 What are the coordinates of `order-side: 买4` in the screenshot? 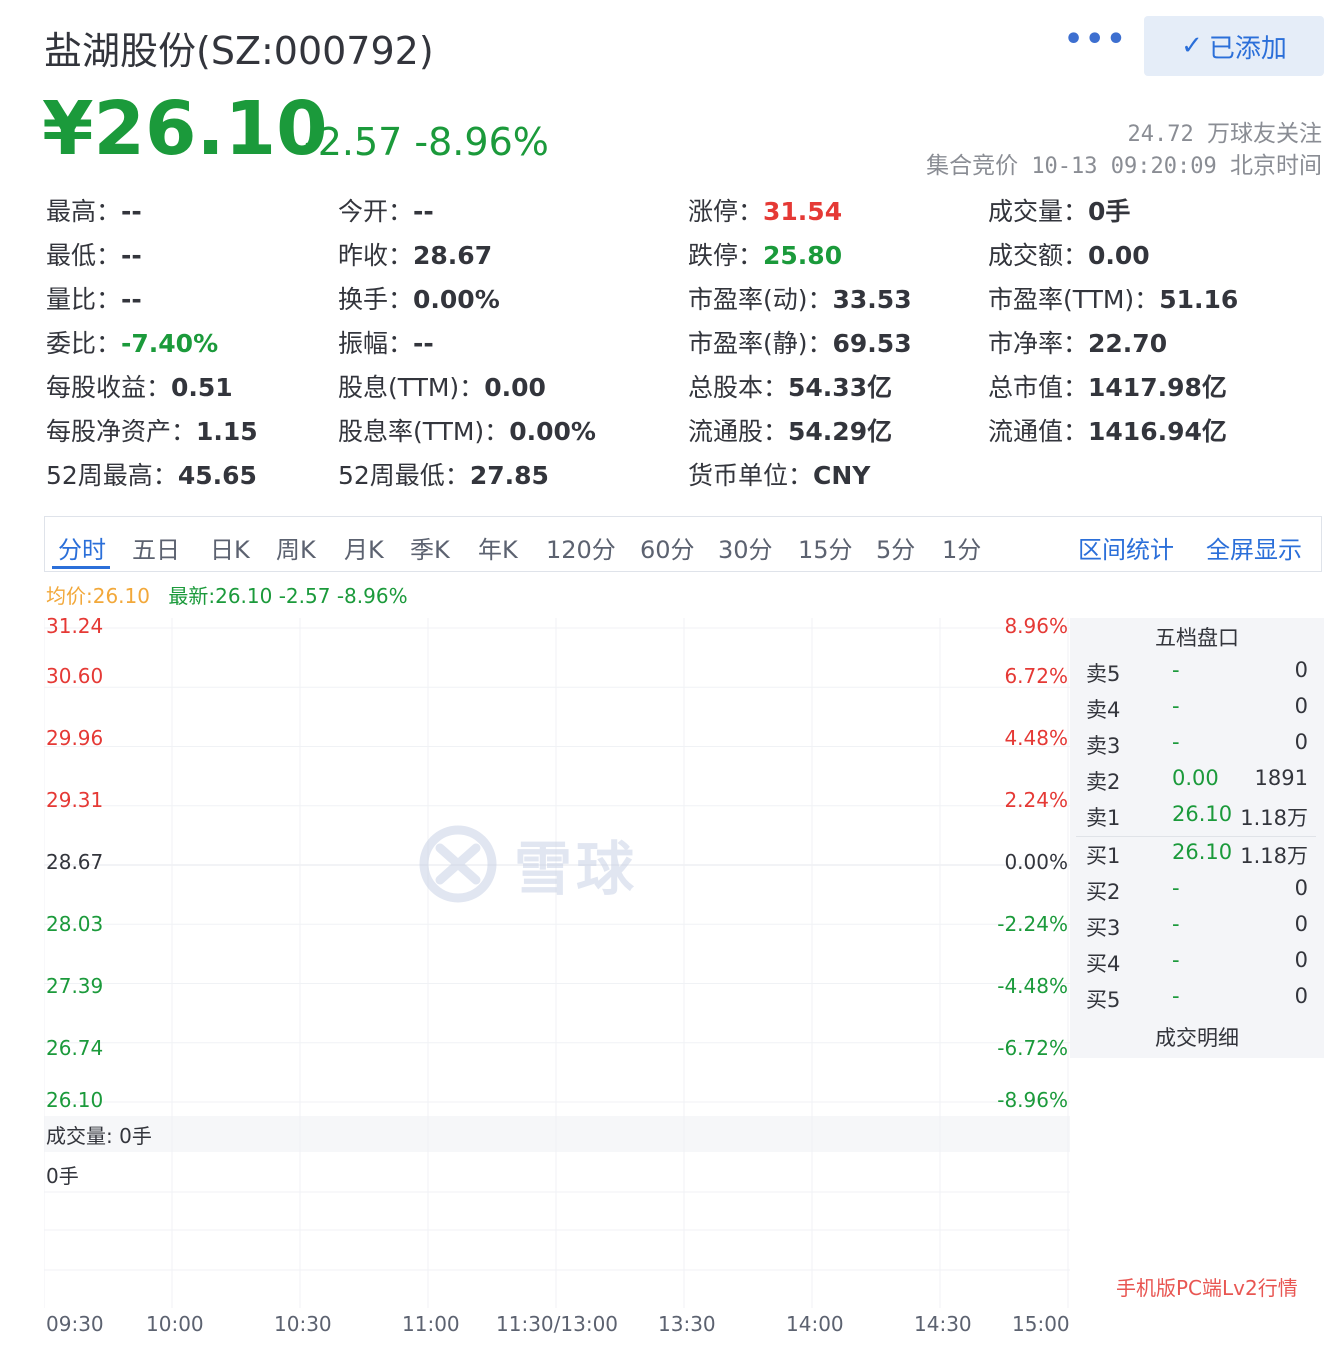 It's located at (1103, 964).